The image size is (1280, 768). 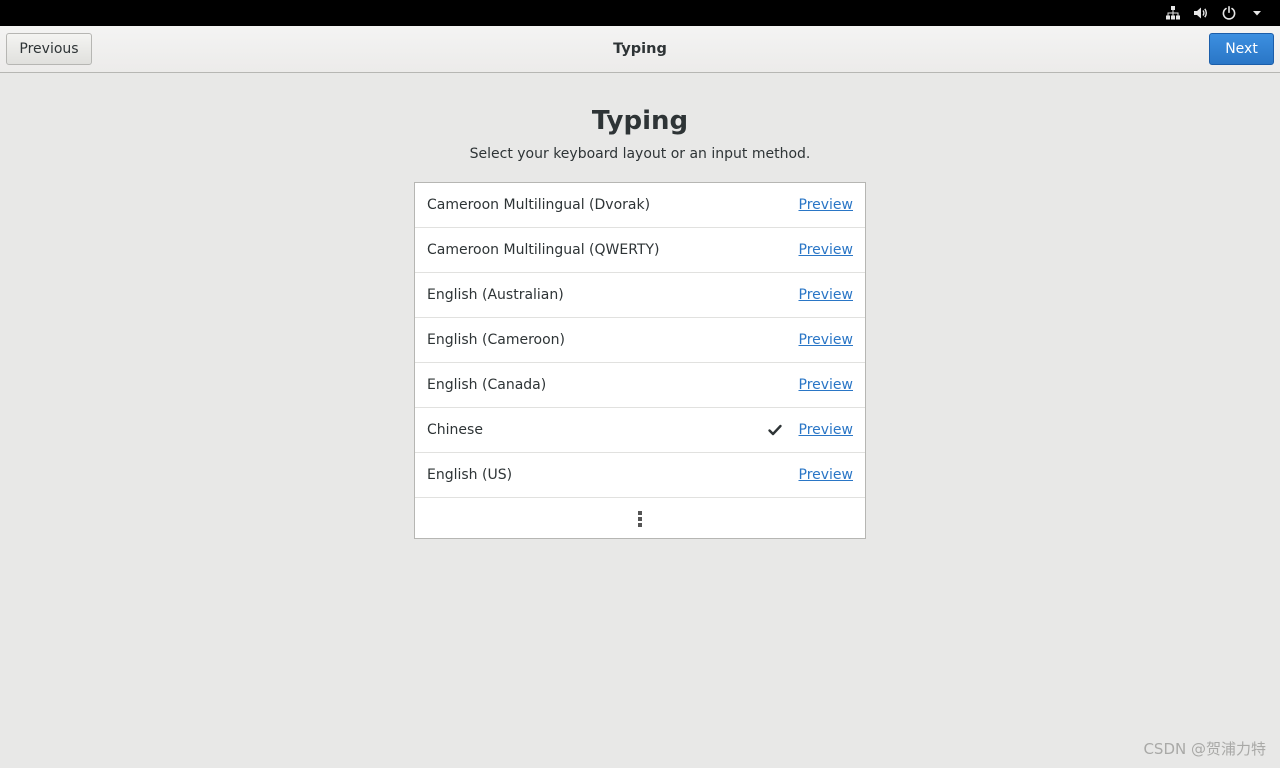 What do you see at coordinates (640, 385) in the screenshot?
I see `input-source-row: English (Canada) Preview` at bounding box center [640, 385].